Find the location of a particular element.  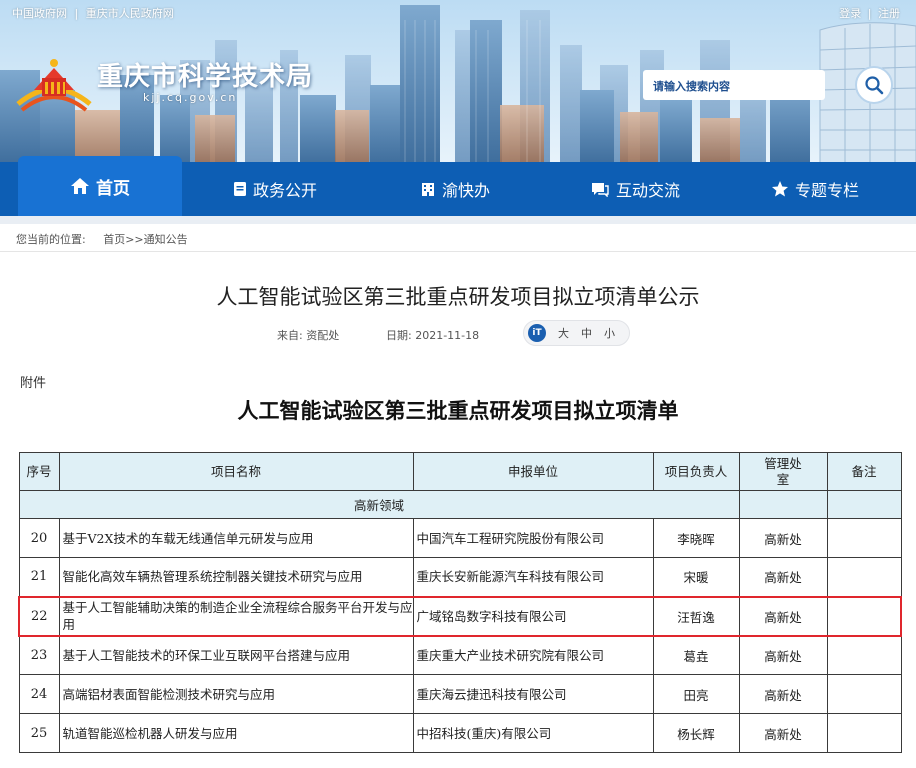

search-input: 请输入搜索内容 is located at coordinates (734, 85).